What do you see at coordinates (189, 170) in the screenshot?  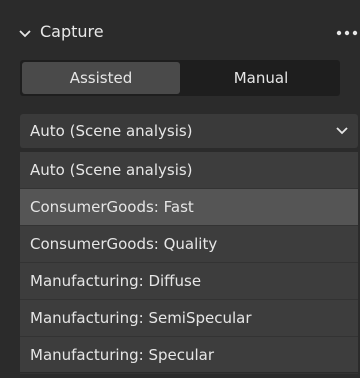 I see `menu-item: Auto (Scene analysis)` at bounding box center [189, 170].